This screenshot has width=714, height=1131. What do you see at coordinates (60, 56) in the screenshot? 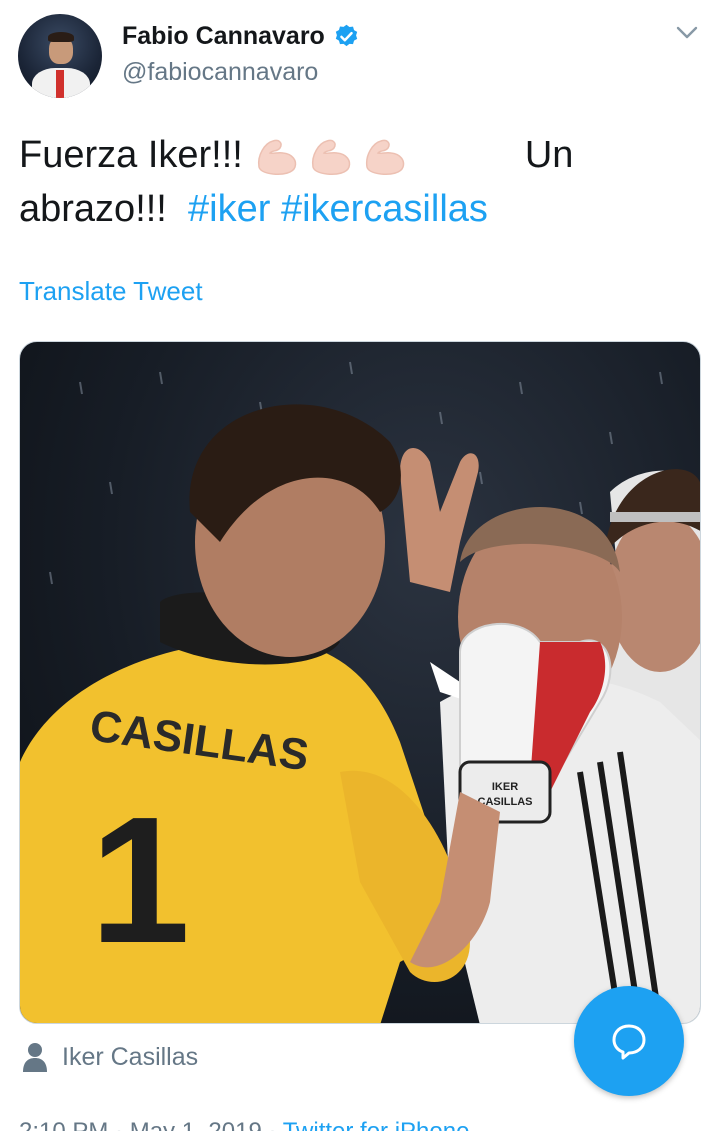
I see `author-avatar` at bounding box center [60, 56].